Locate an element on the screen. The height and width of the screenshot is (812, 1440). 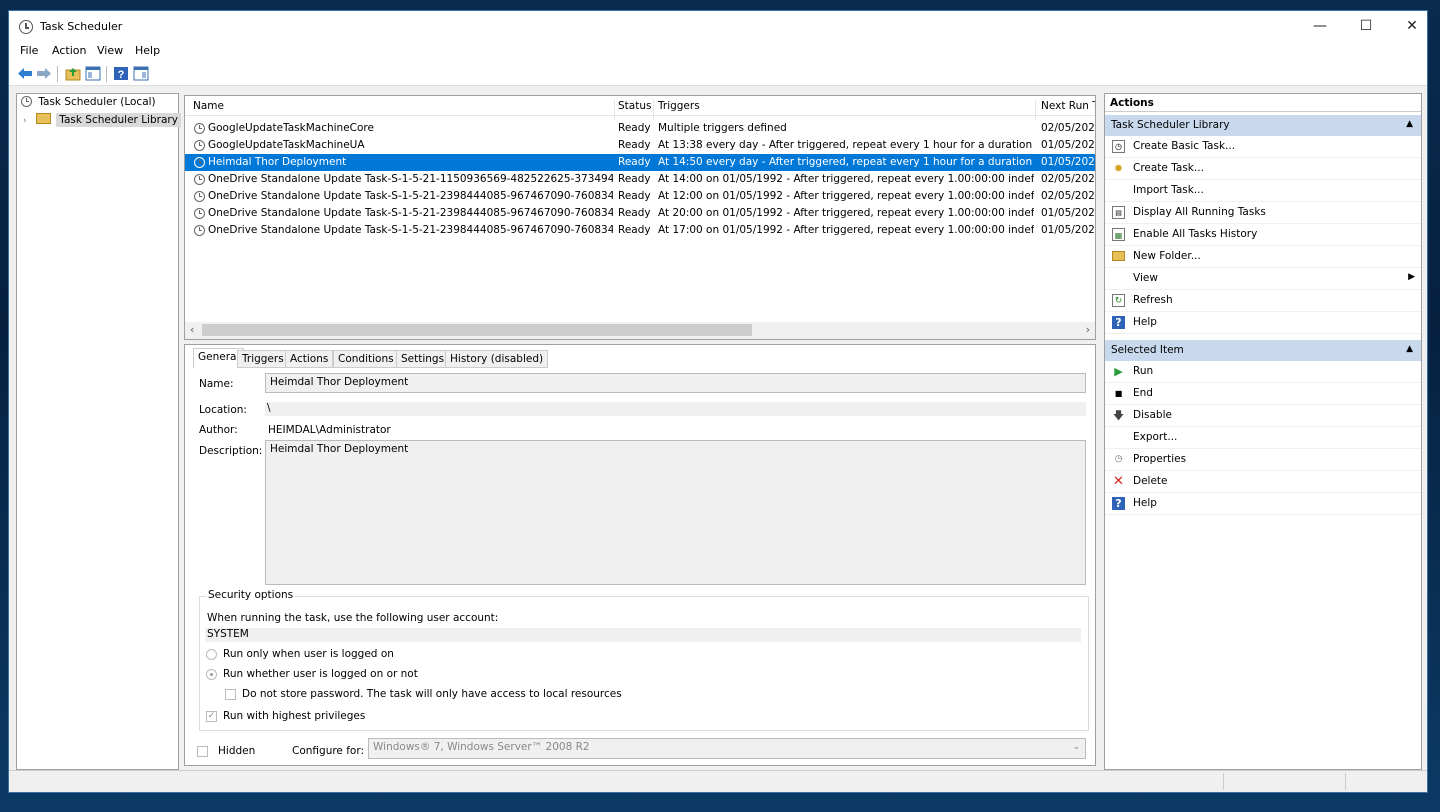
action-label: Help is located at coordinates (1145, 503).